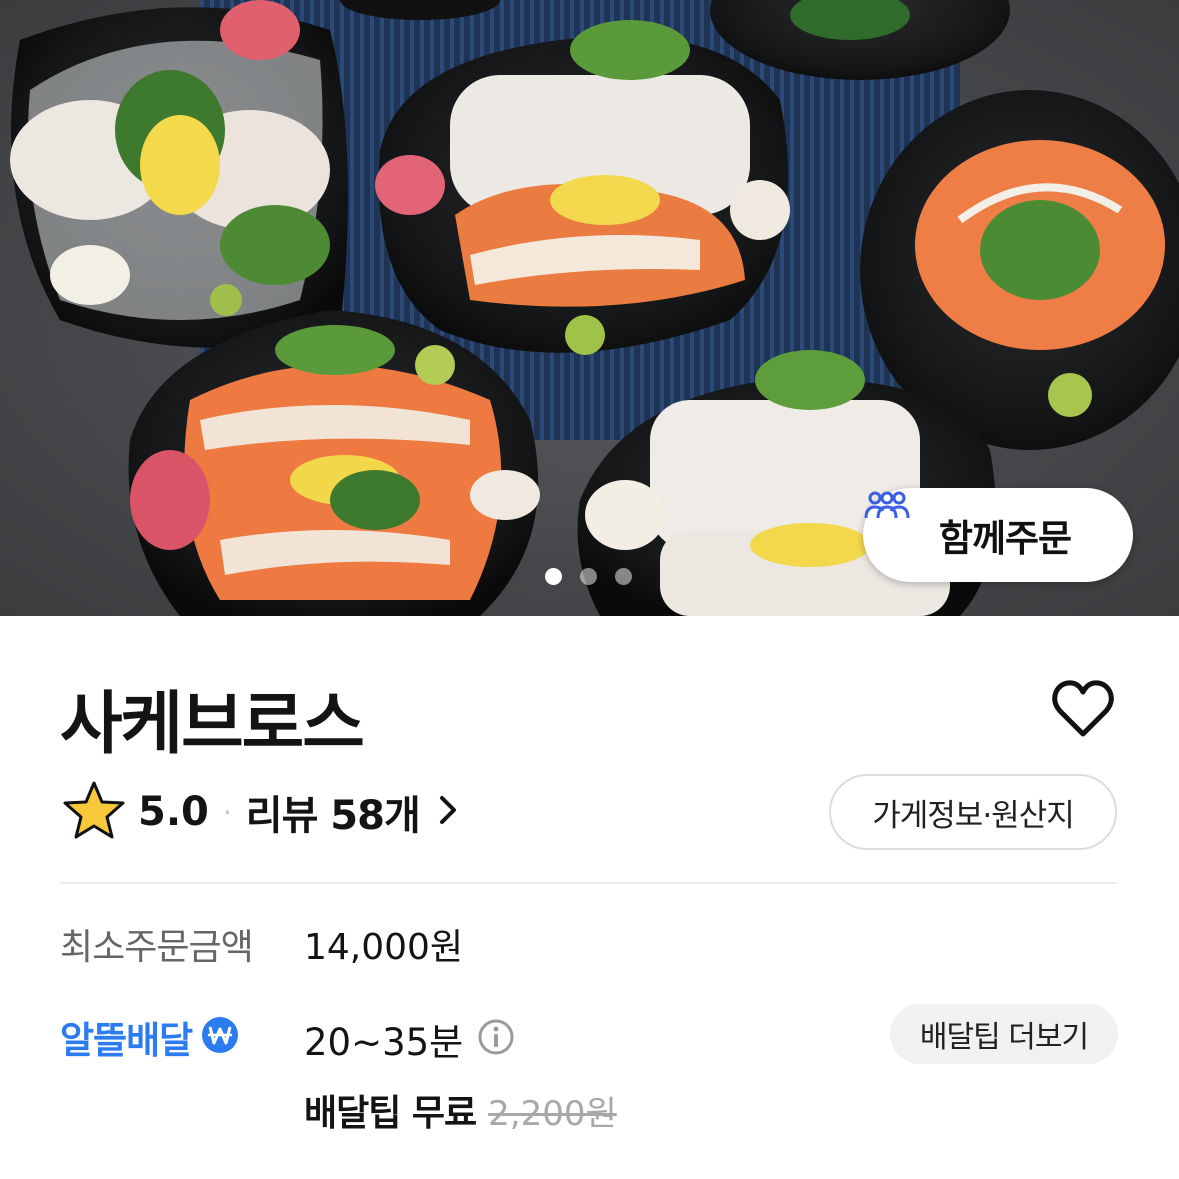 This screenshot has height=1179, width=1179. Describe the element at coordinates (126, 1040) in the screenshot. I see `delivery-type-label: 알뜰배달` at that location.